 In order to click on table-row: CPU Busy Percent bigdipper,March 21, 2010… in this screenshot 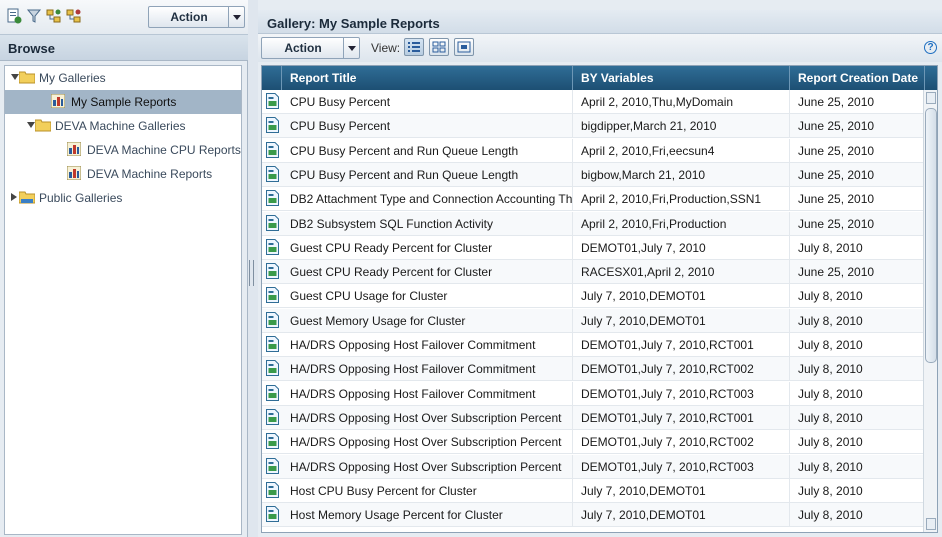, I will do `click(593, 126)`.